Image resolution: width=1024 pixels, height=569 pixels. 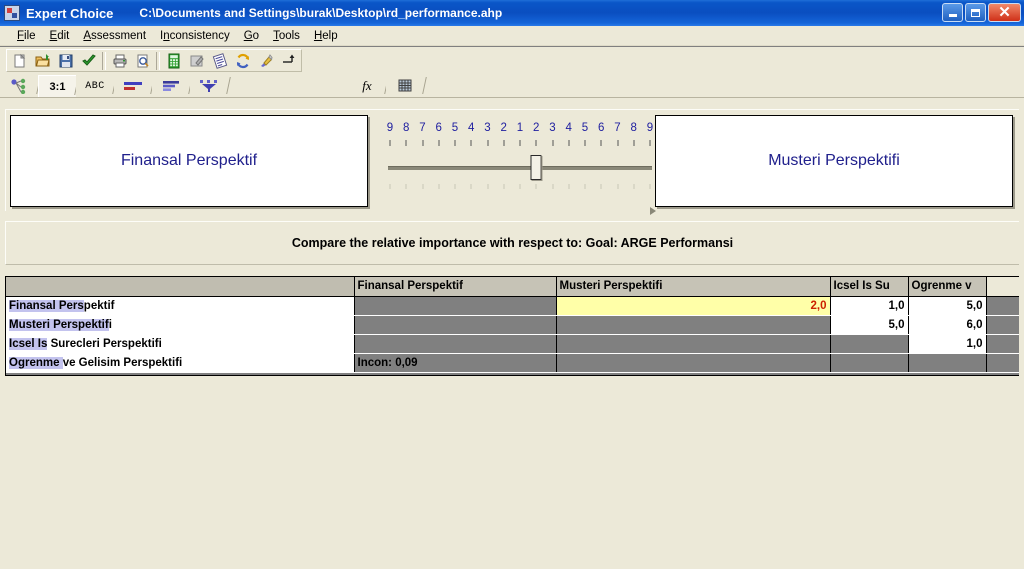 I want to click on slider-label-11: 4, so click(x=568, y=128).